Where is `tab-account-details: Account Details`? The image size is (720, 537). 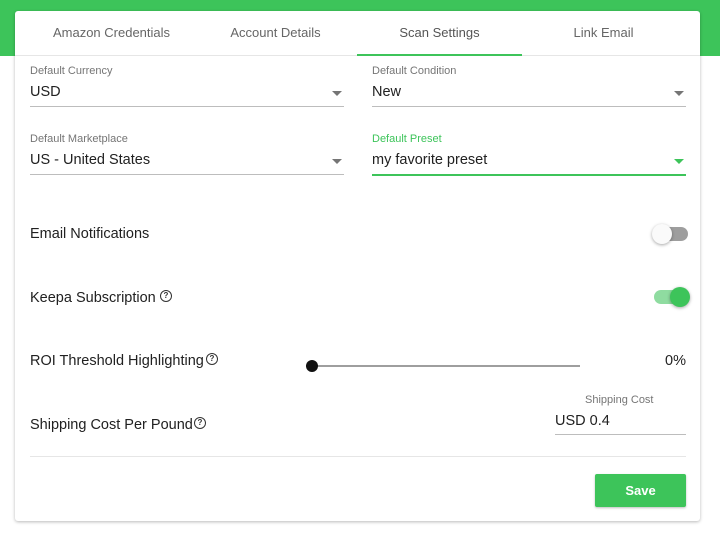
tab-account-details: Account Details is located at coordinates (275, 33).